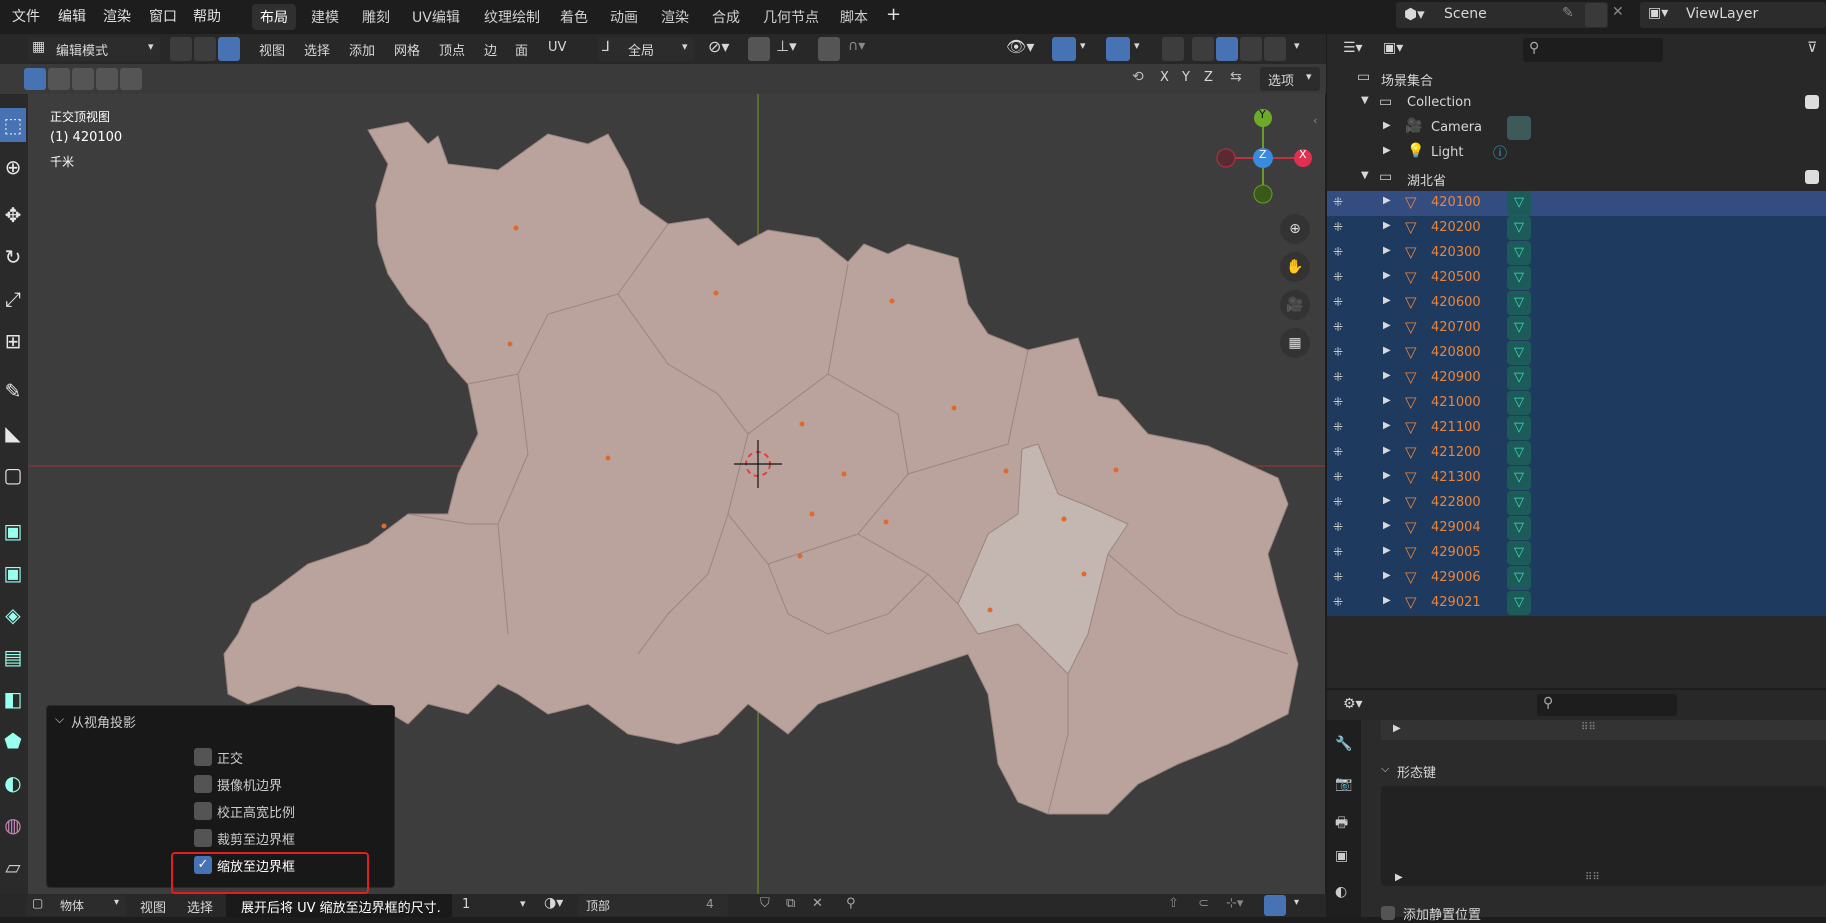  What do you see at coordinates (1576, 578) in the screenshot?
I see `outliner-row-object: ⁜ ▶ ▽ 429006 ▽` at bounding box center [1576, 578].